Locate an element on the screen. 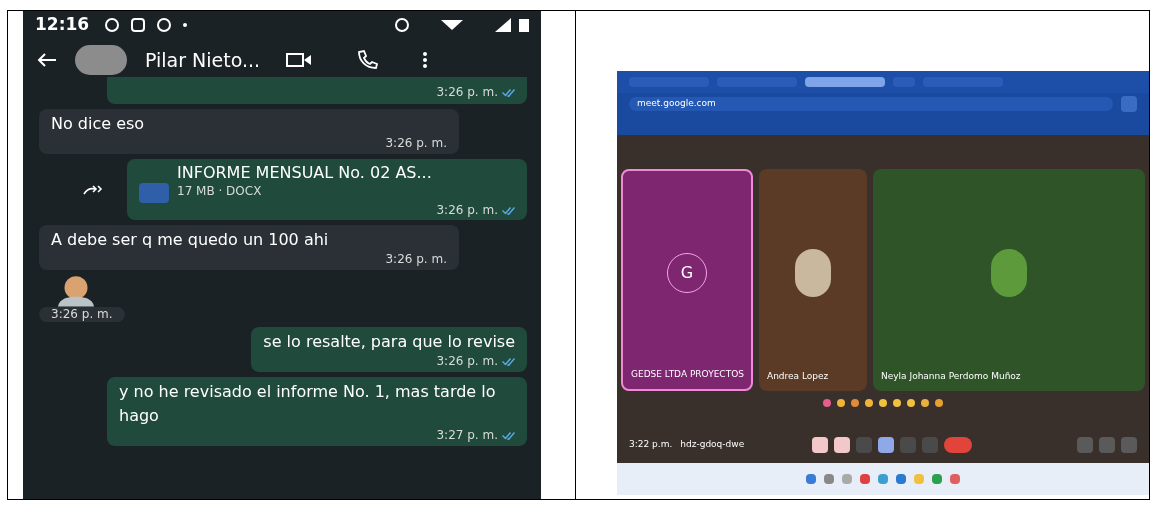 The image size is (1157, 508). wifi-icon is located at coordinates (452, 25).